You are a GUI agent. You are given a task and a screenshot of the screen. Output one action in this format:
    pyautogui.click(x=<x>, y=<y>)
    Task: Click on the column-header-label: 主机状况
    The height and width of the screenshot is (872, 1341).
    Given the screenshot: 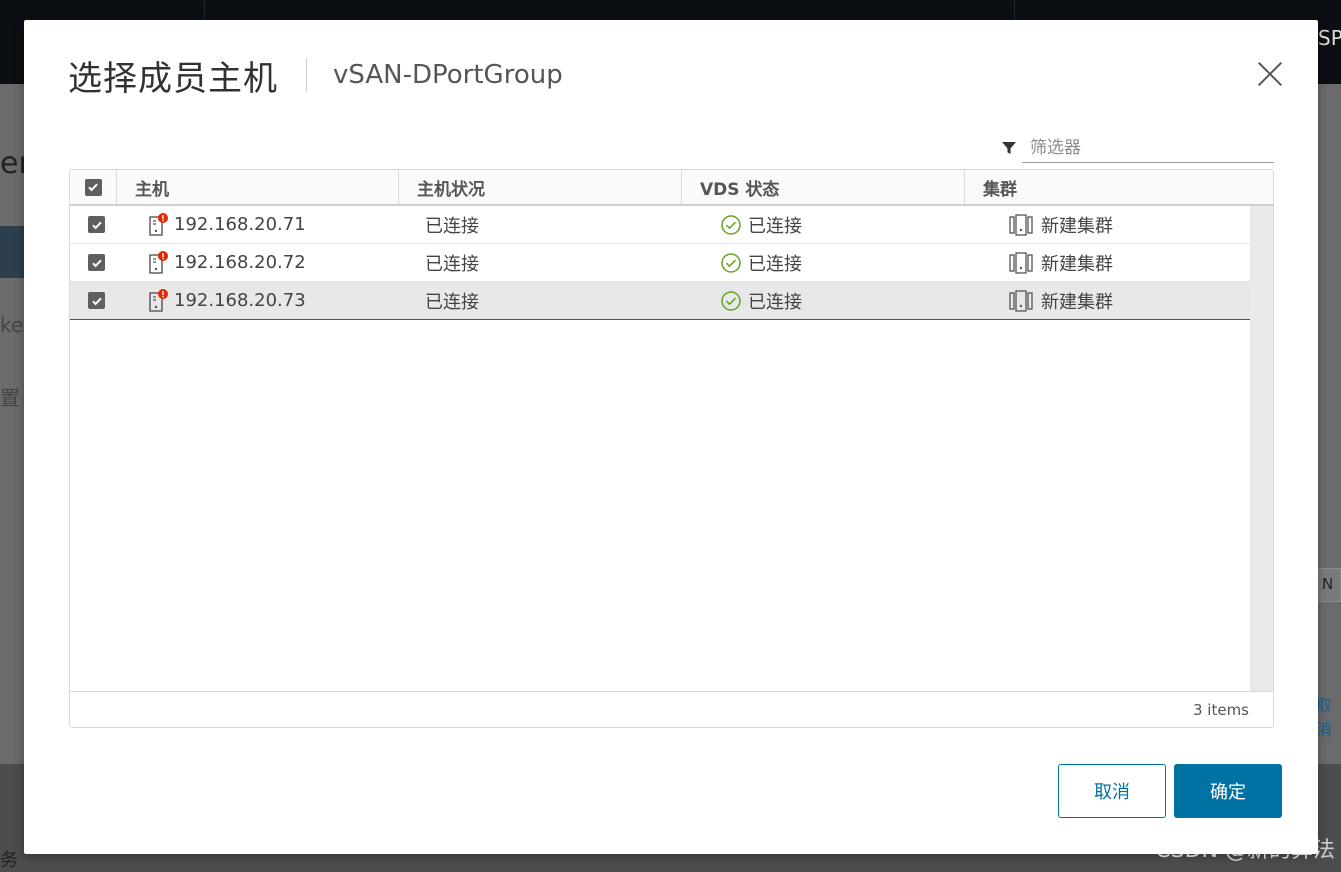 What is the action you would take?
    pyautogui.click(x=451, y=189)
    